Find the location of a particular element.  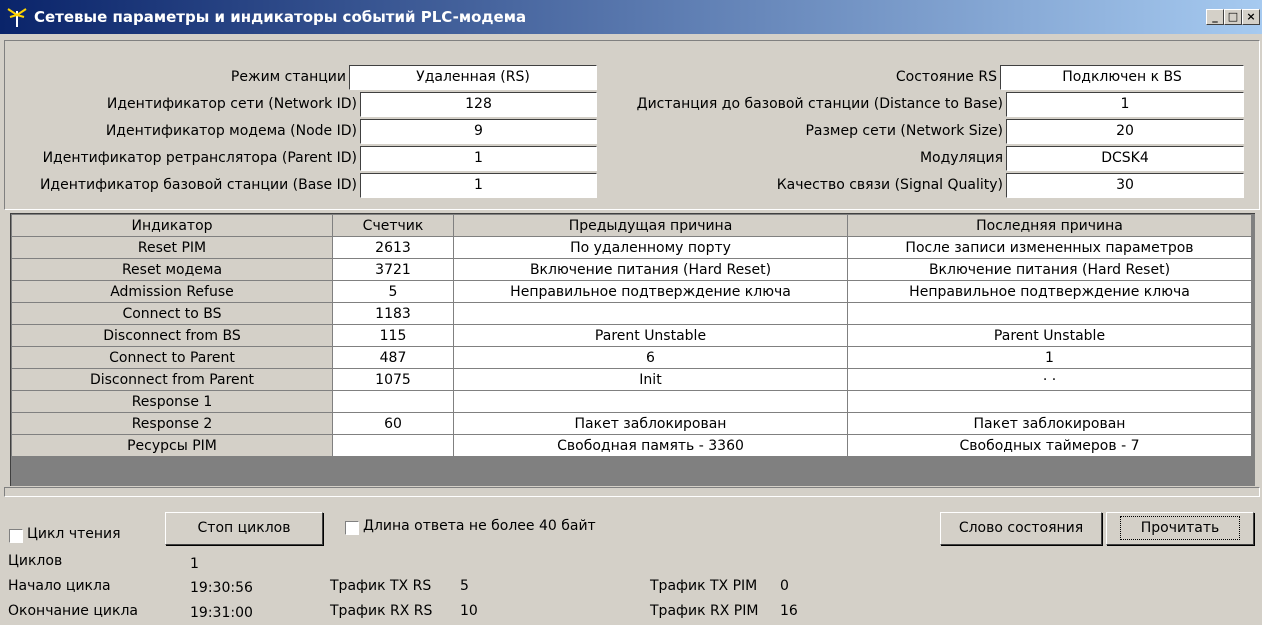

node-id-label: Идентификатор модема (Node ID) is located at coordinates (231, 131).